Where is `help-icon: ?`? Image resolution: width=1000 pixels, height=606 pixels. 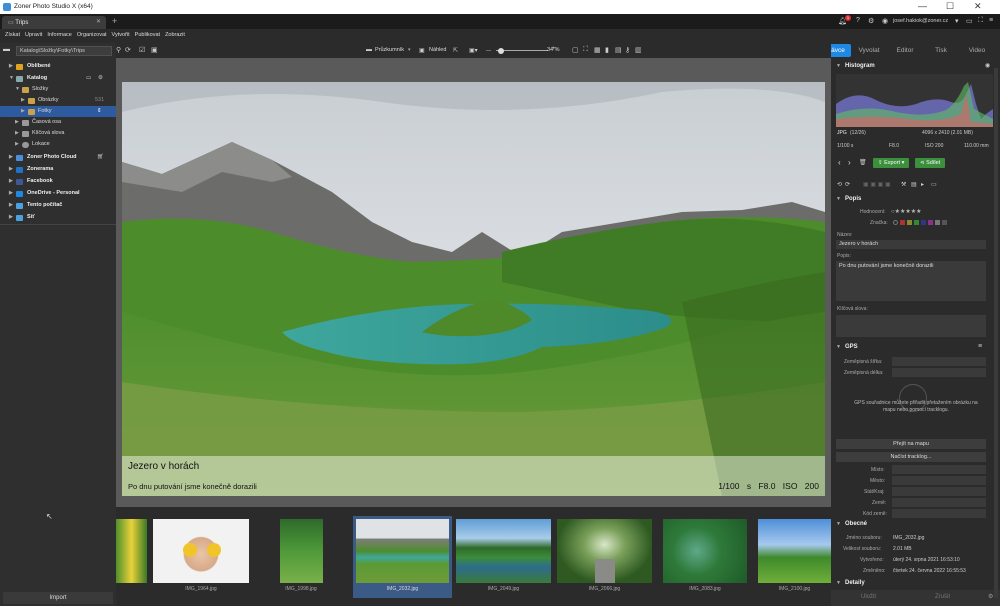 help-icon: ? is located at coordinates (858, 20).